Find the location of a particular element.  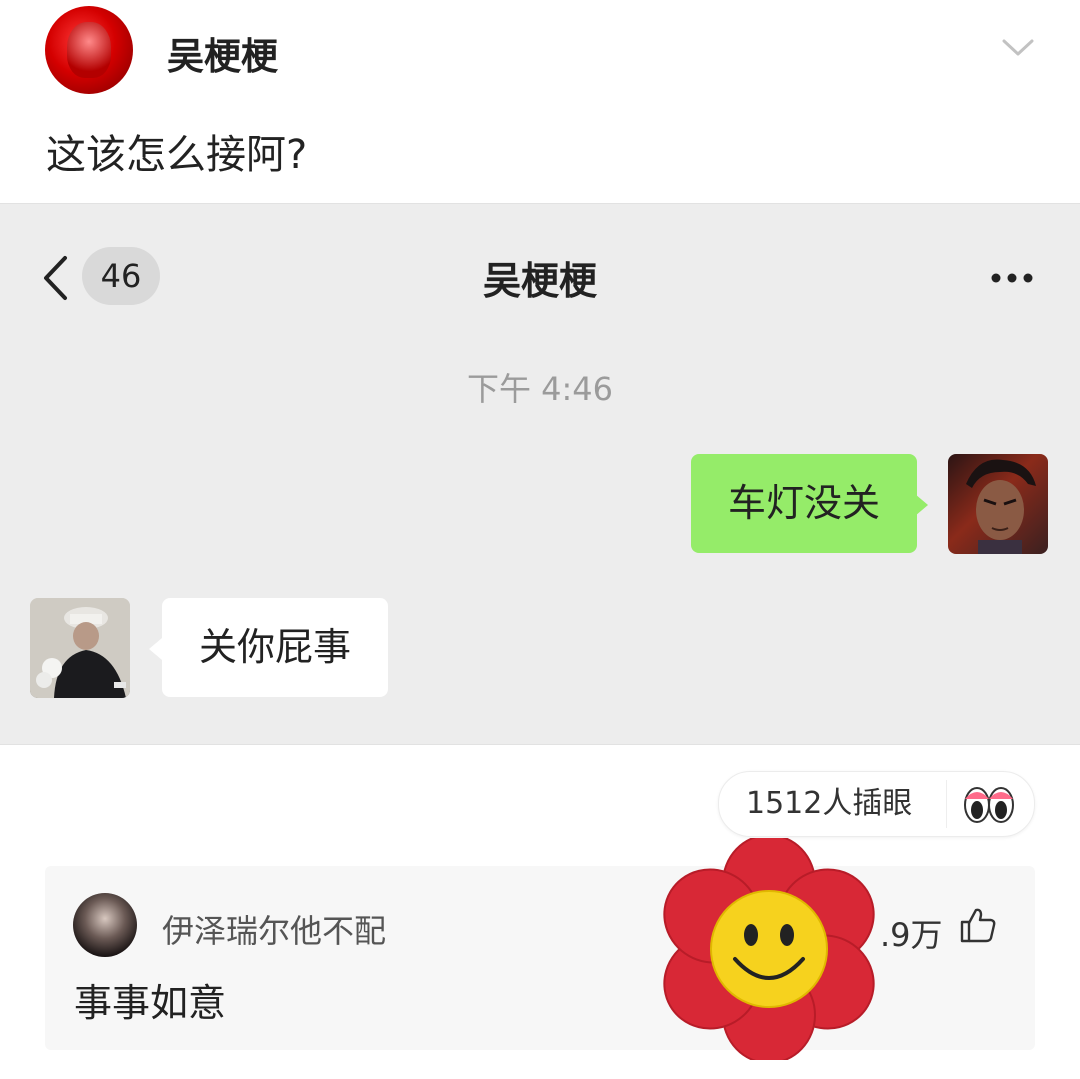

sent-bubble-tail is located at coordinates (921, 505).